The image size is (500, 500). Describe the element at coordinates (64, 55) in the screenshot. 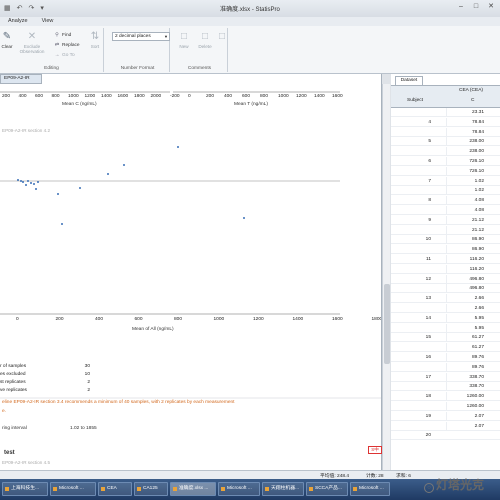

I see `goto-button: → Go To` at that location.